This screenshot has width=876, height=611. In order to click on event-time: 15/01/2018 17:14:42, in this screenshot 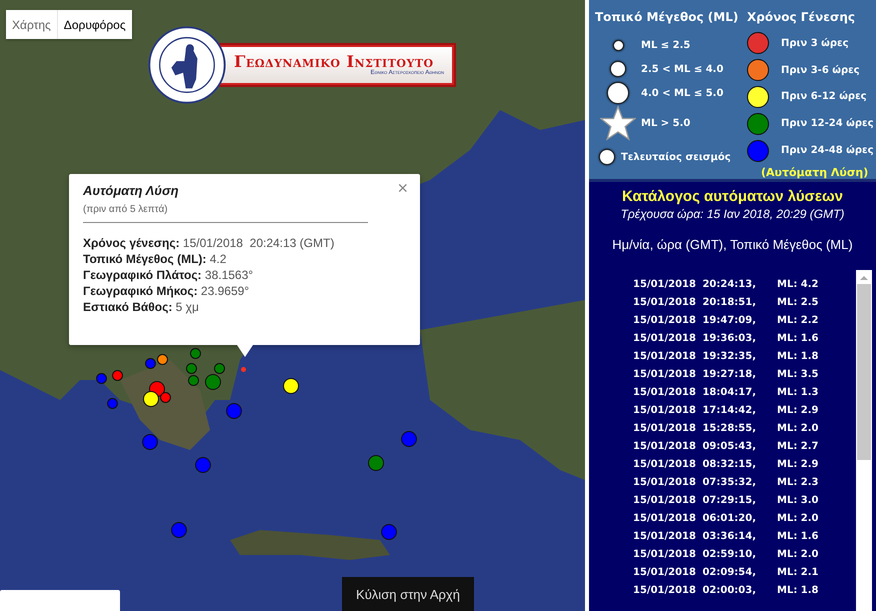, I will do `click(699, 410)`.